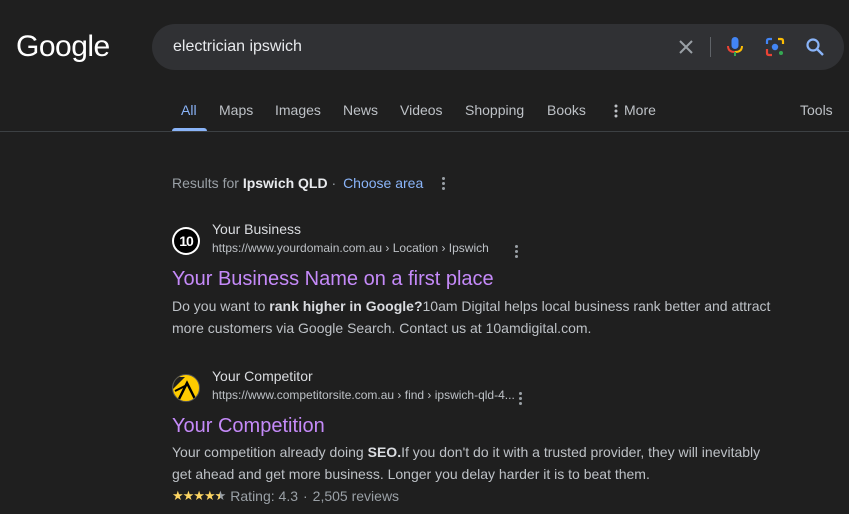 The image size is (849, 514). I want to click on tab-maps: Maps, so click(236, 110).